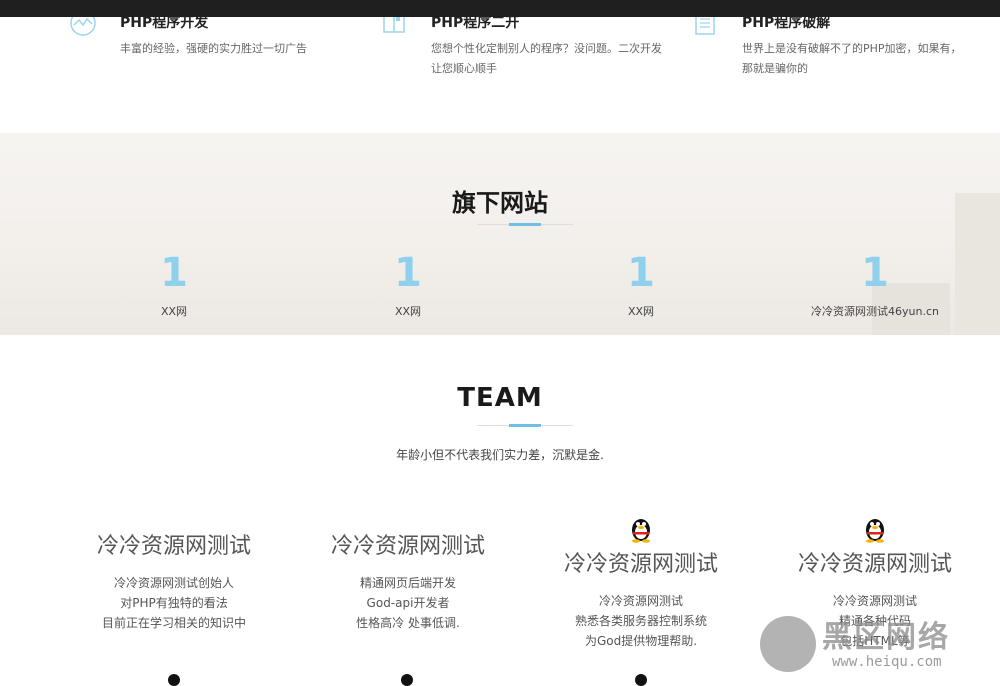 The image size is (1000, 686). I want to click on site-watermark: 黑区网络 www.heiqu.com, so click(875, 643).